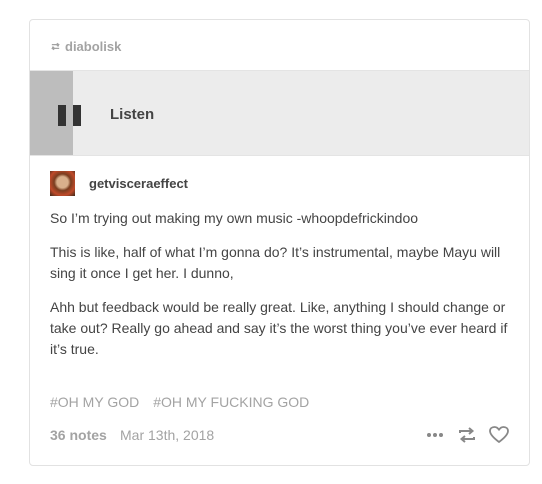 The height and width of the screenshot is (484, 542). I want to click on post-author: getvisceraeffect, so click(119, 183).